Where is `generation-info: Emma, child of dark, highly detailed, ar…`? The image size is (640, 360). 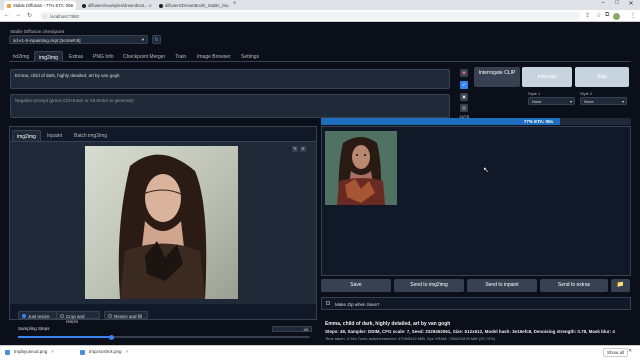 generation-info: Emma, child of dark, highly detailed, ar… is located at coordinates (478, 328).